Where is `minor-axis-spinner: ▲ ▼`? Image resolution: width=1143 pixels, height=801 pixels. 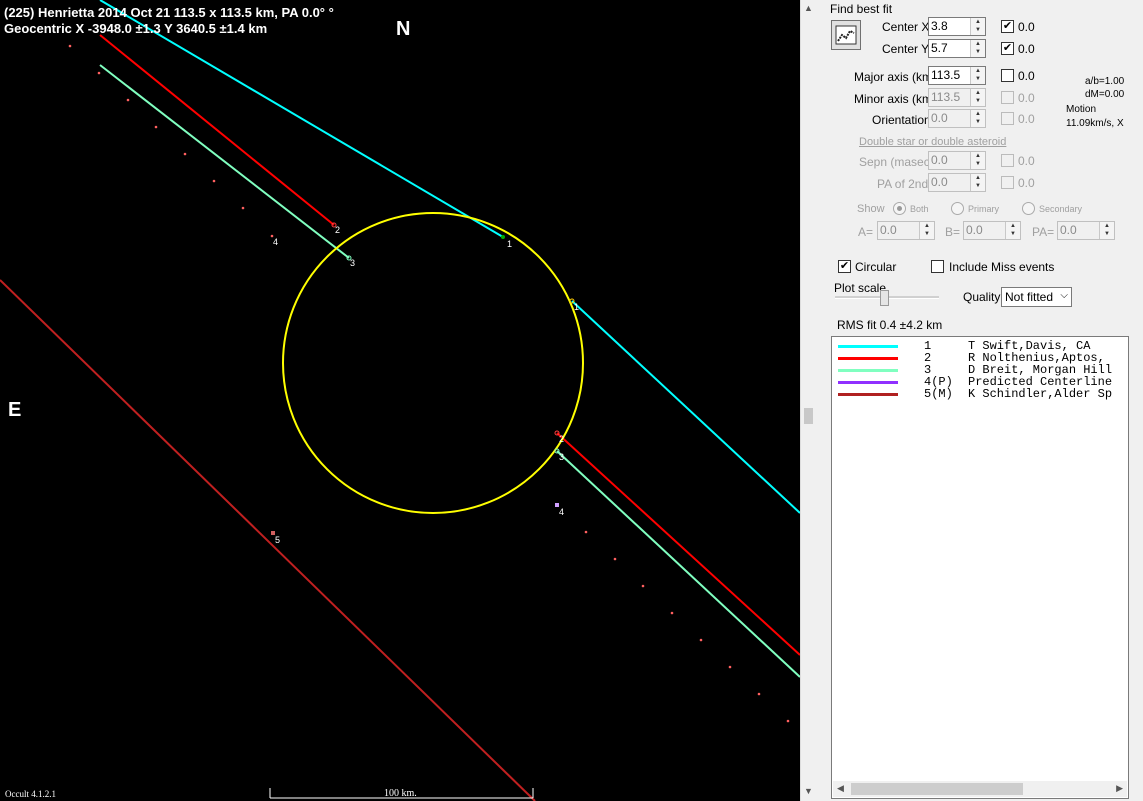 minor-axis-spinner: ▲ ▼ is located at coordinates (977, 97).